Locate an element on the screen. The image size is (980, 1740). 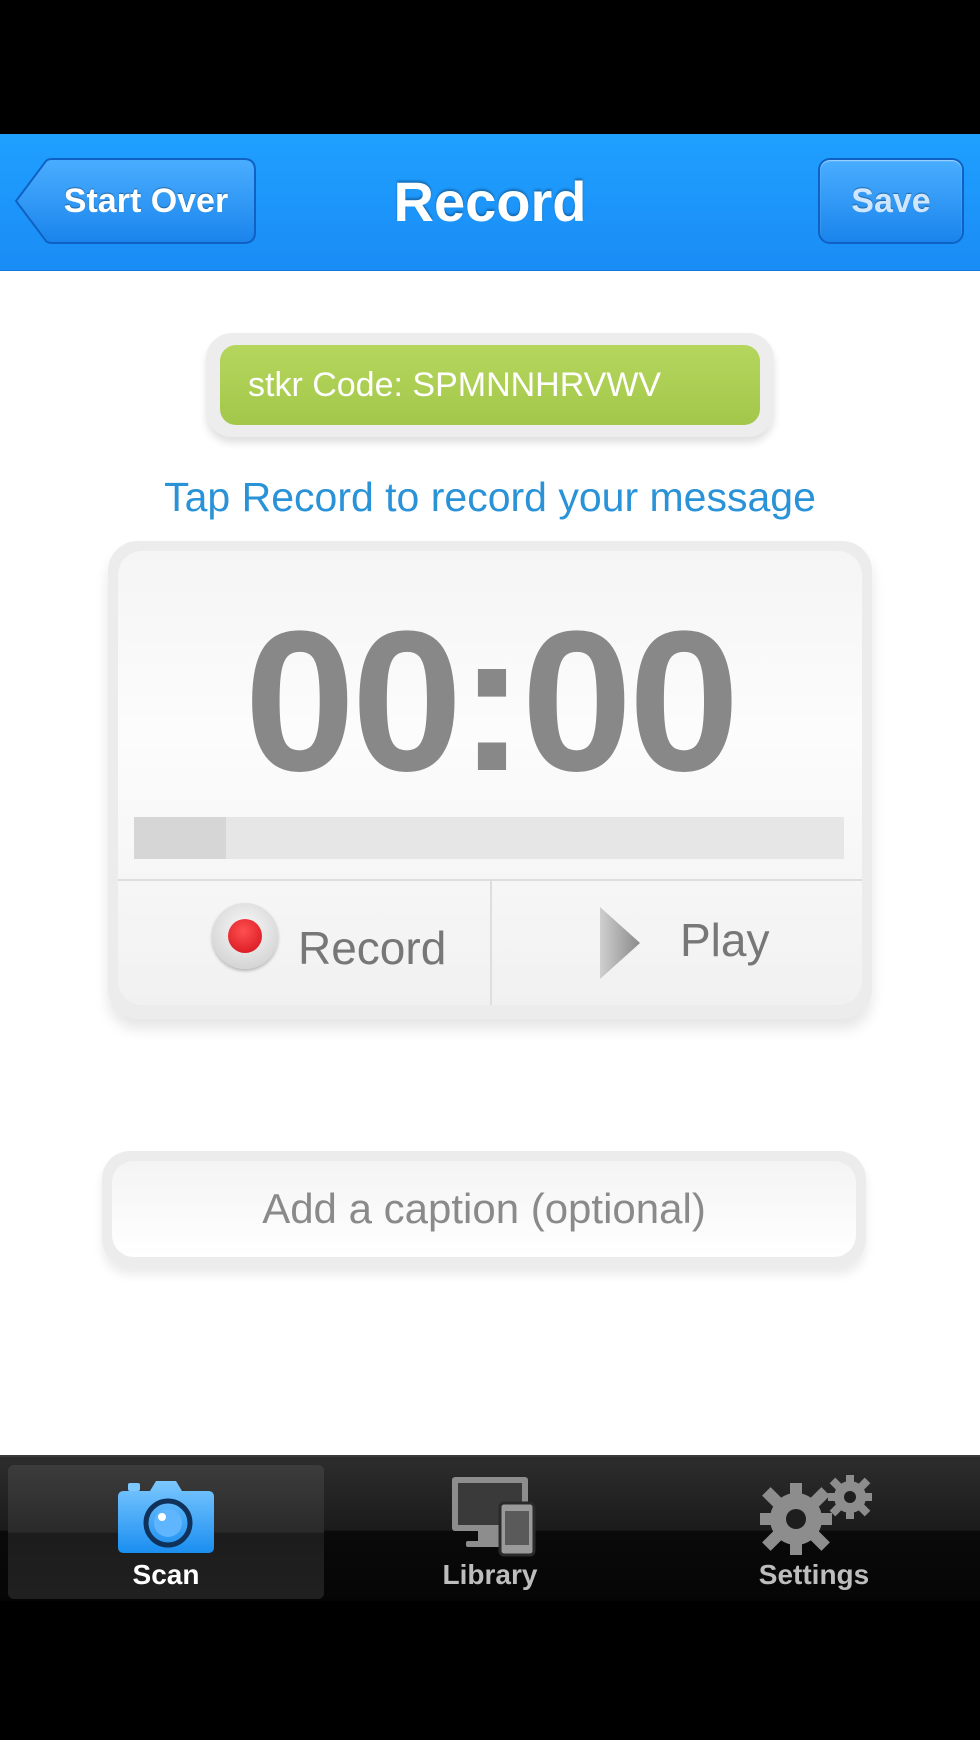
play-label: Play is located at coordinates (725, 940).